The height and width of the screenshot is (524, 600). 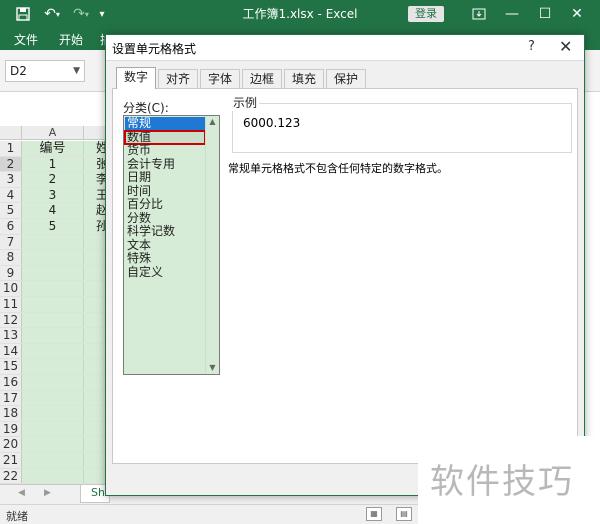 I want to click on tab-fill: 填充, so click(x=304, y=79).